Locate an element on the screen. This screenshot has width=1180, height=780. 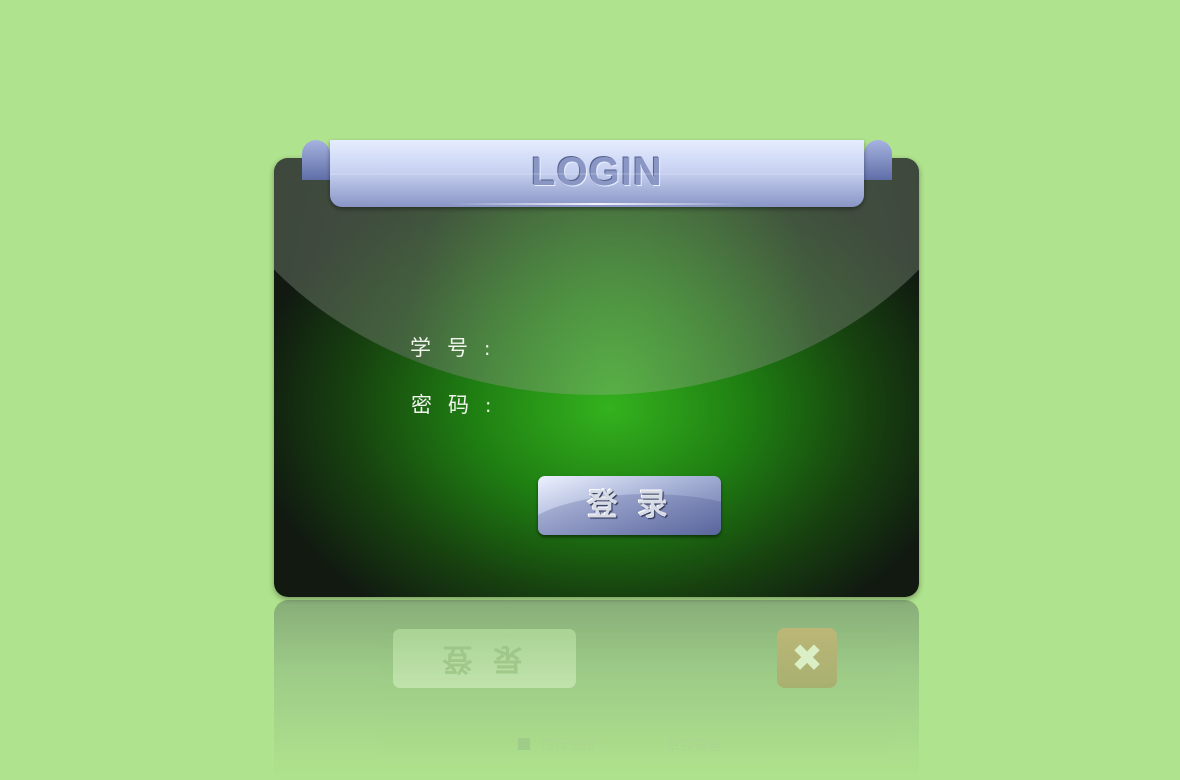
tab-right-ear is located at coordinates (878, 160).